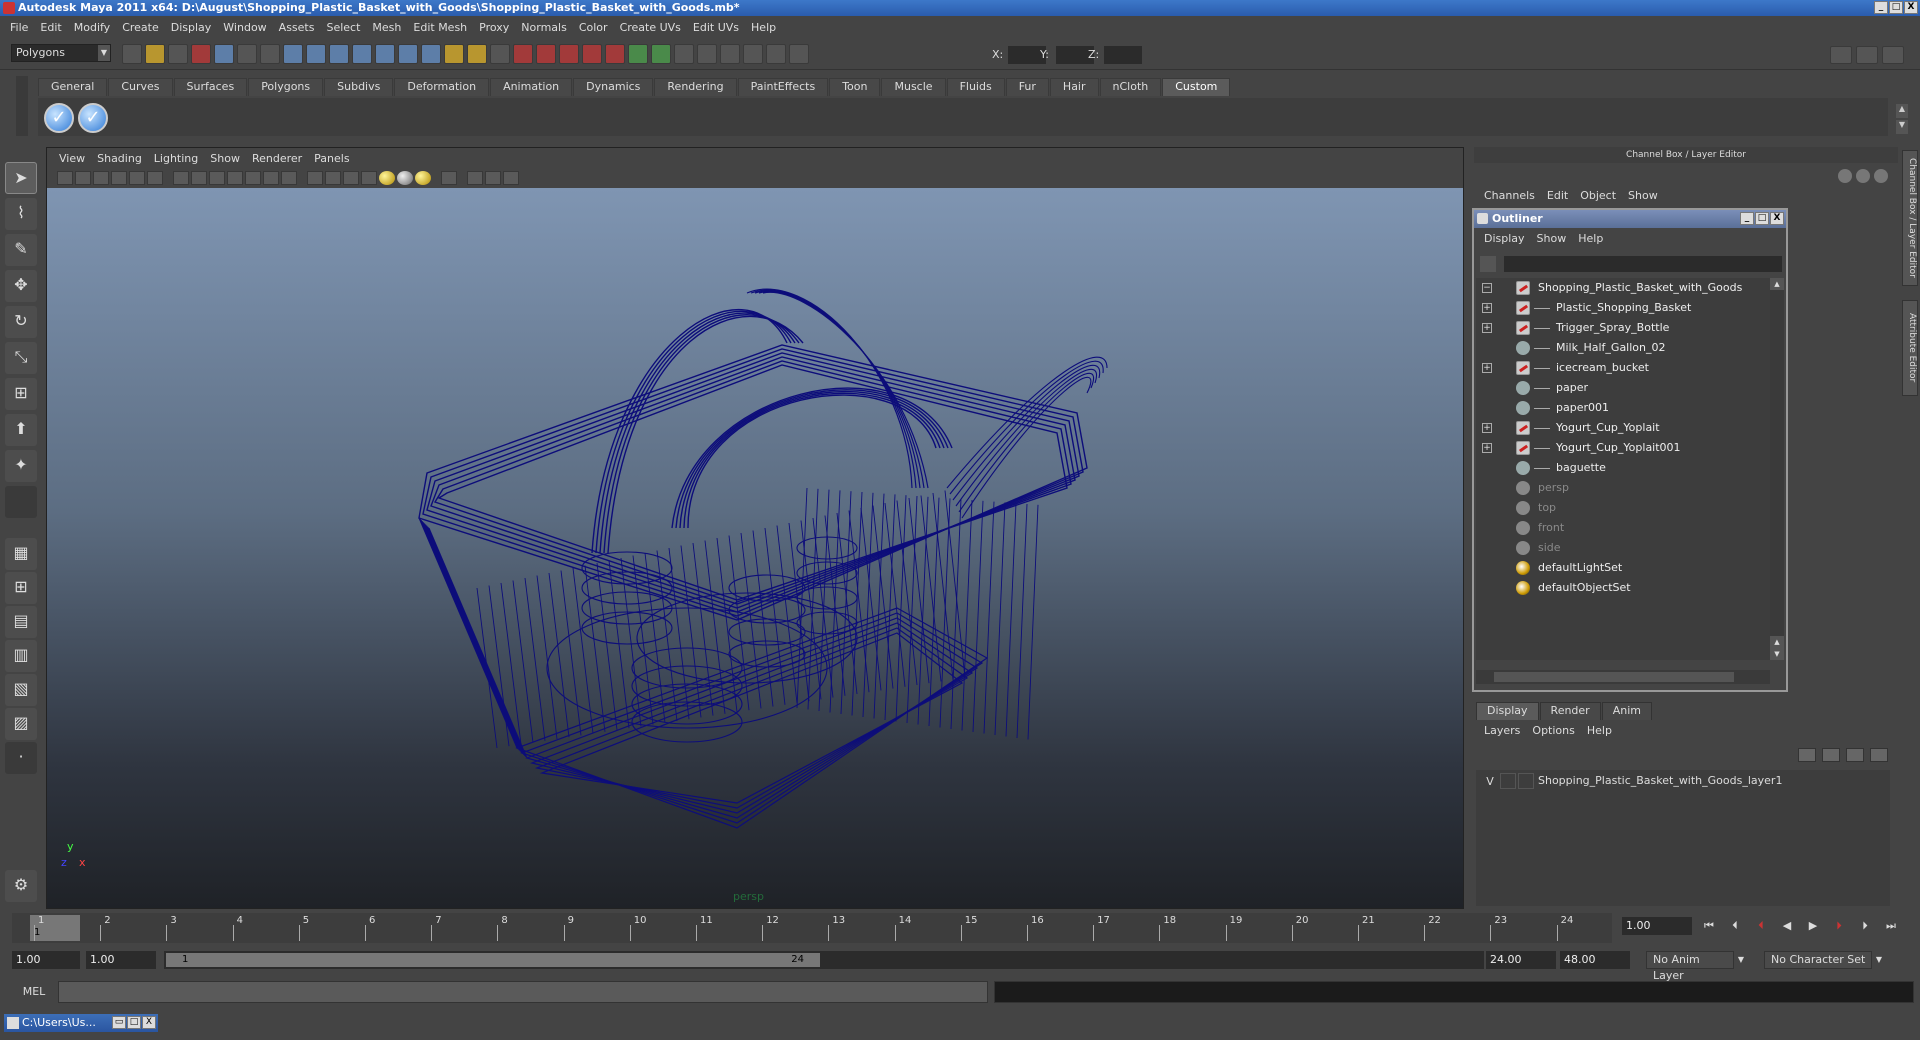 This screenshot has width=1920, height=1040. I want to click on anim-layer-dropdown: No Anim Layer ▼, so click(1695, 966).